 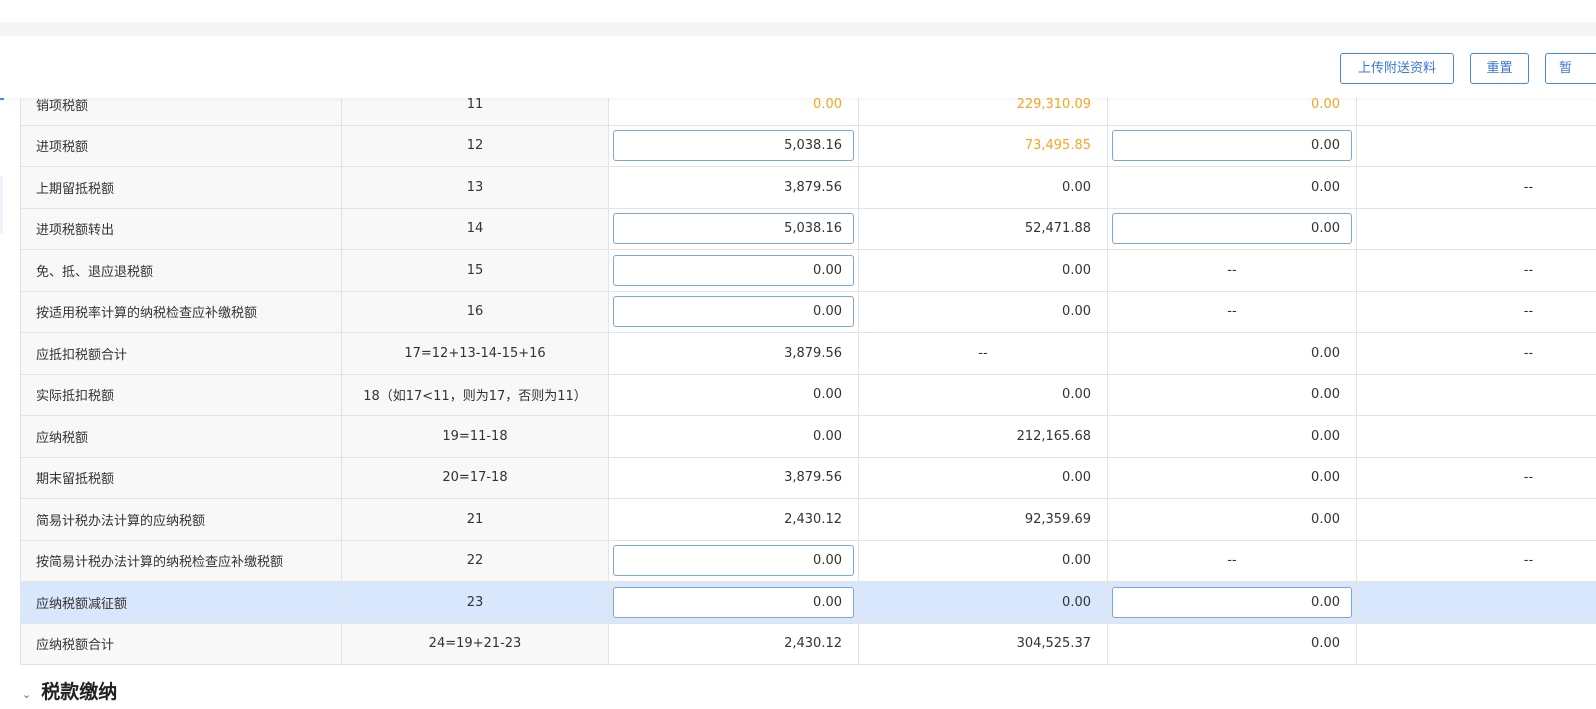 What do you see at coordinates (798, 67) in the screenshot?
I see `action-toolbar: 上传附送资料 重置 暂` at bounding box center [798, 67].